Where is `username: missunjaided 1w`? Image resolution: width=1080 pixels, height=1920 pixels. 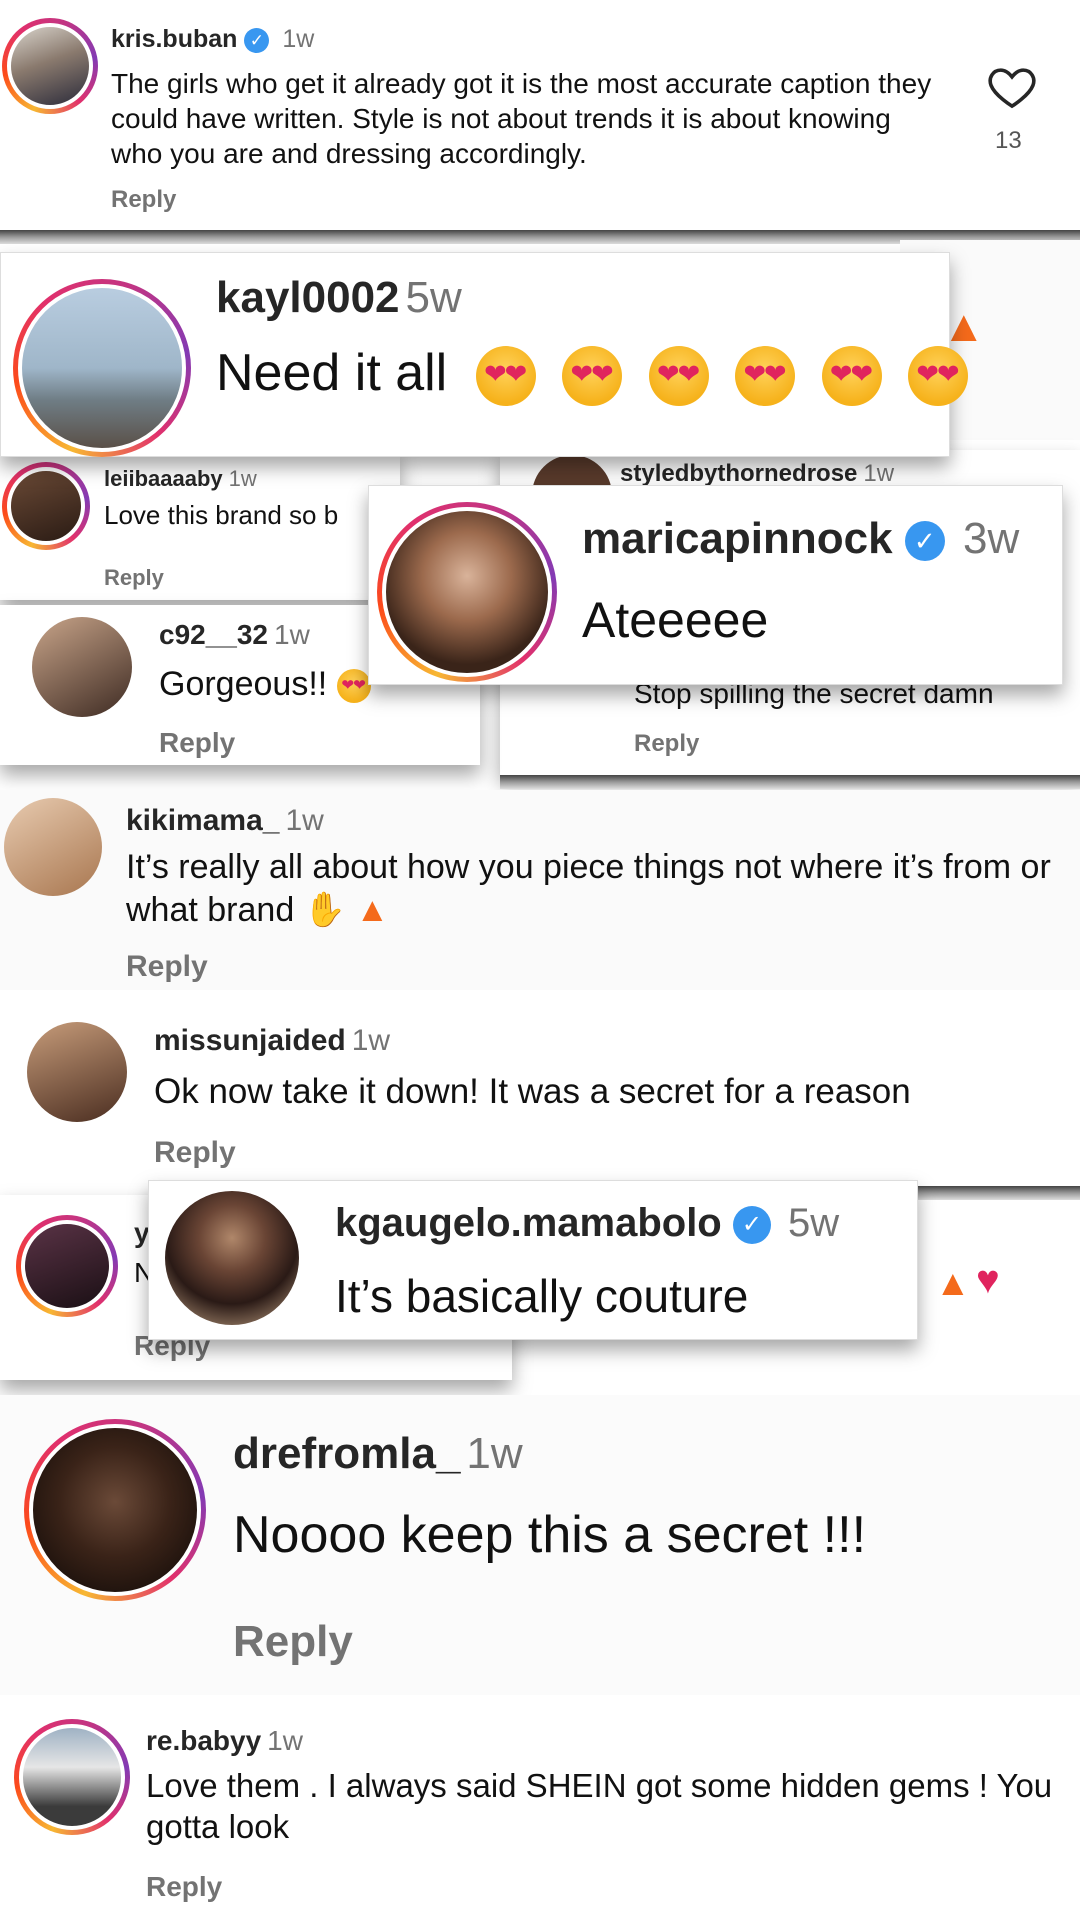 username: missunjaided 1w is located at coordinates (272, 1041).